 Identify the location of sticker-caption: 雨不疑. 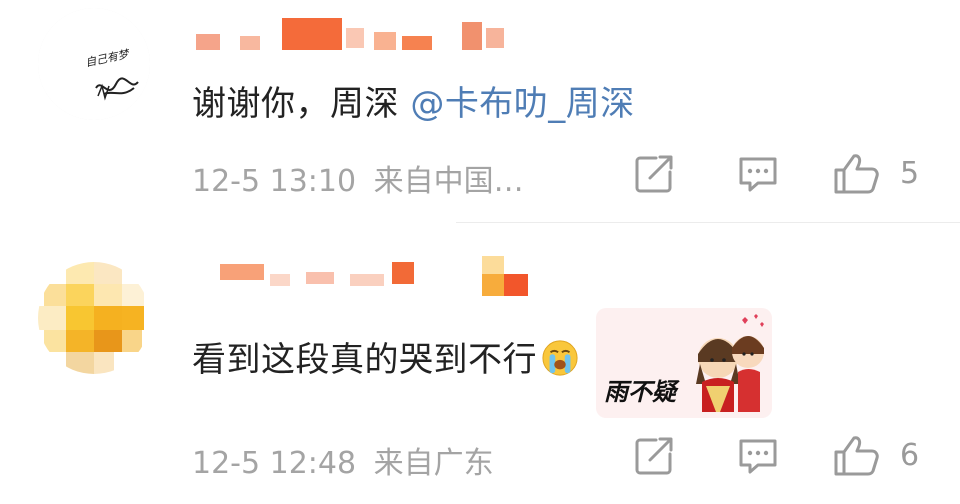
(640, 391).